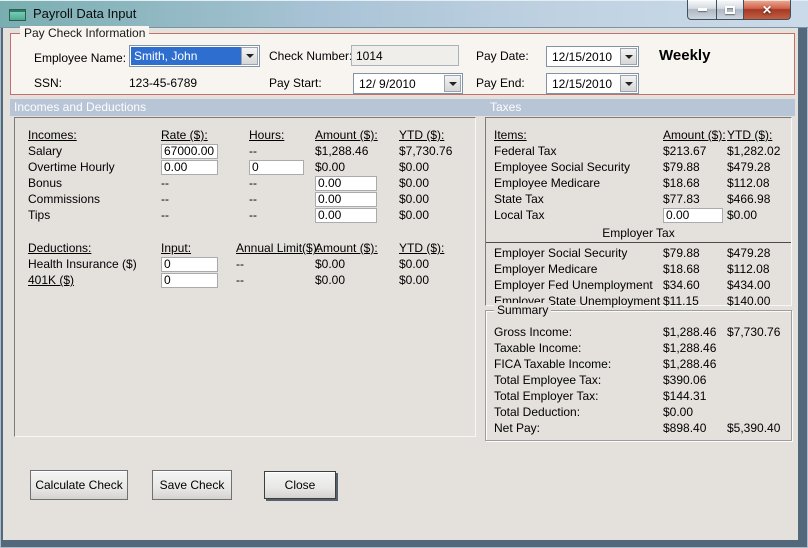 The height and width of the screenshot is (548, 808). What do you see at coordinates (245, 183) in the screenshot?
I see `income-row-bonus: Bonus -- -- $0.00` at bounding box center [245, 183].